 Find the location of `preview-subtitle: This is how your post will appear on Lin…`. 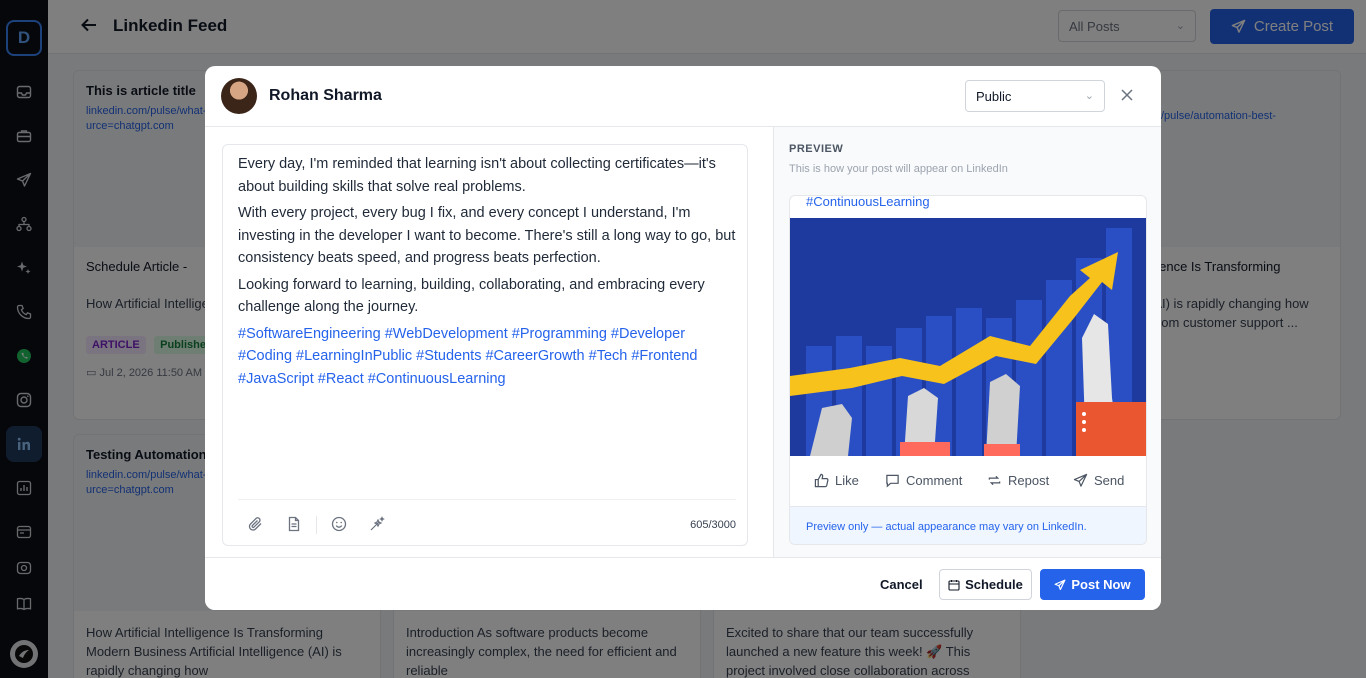

preview-subtitle: This is how your post will appear on Lin… is located at coordinates (898, 169).